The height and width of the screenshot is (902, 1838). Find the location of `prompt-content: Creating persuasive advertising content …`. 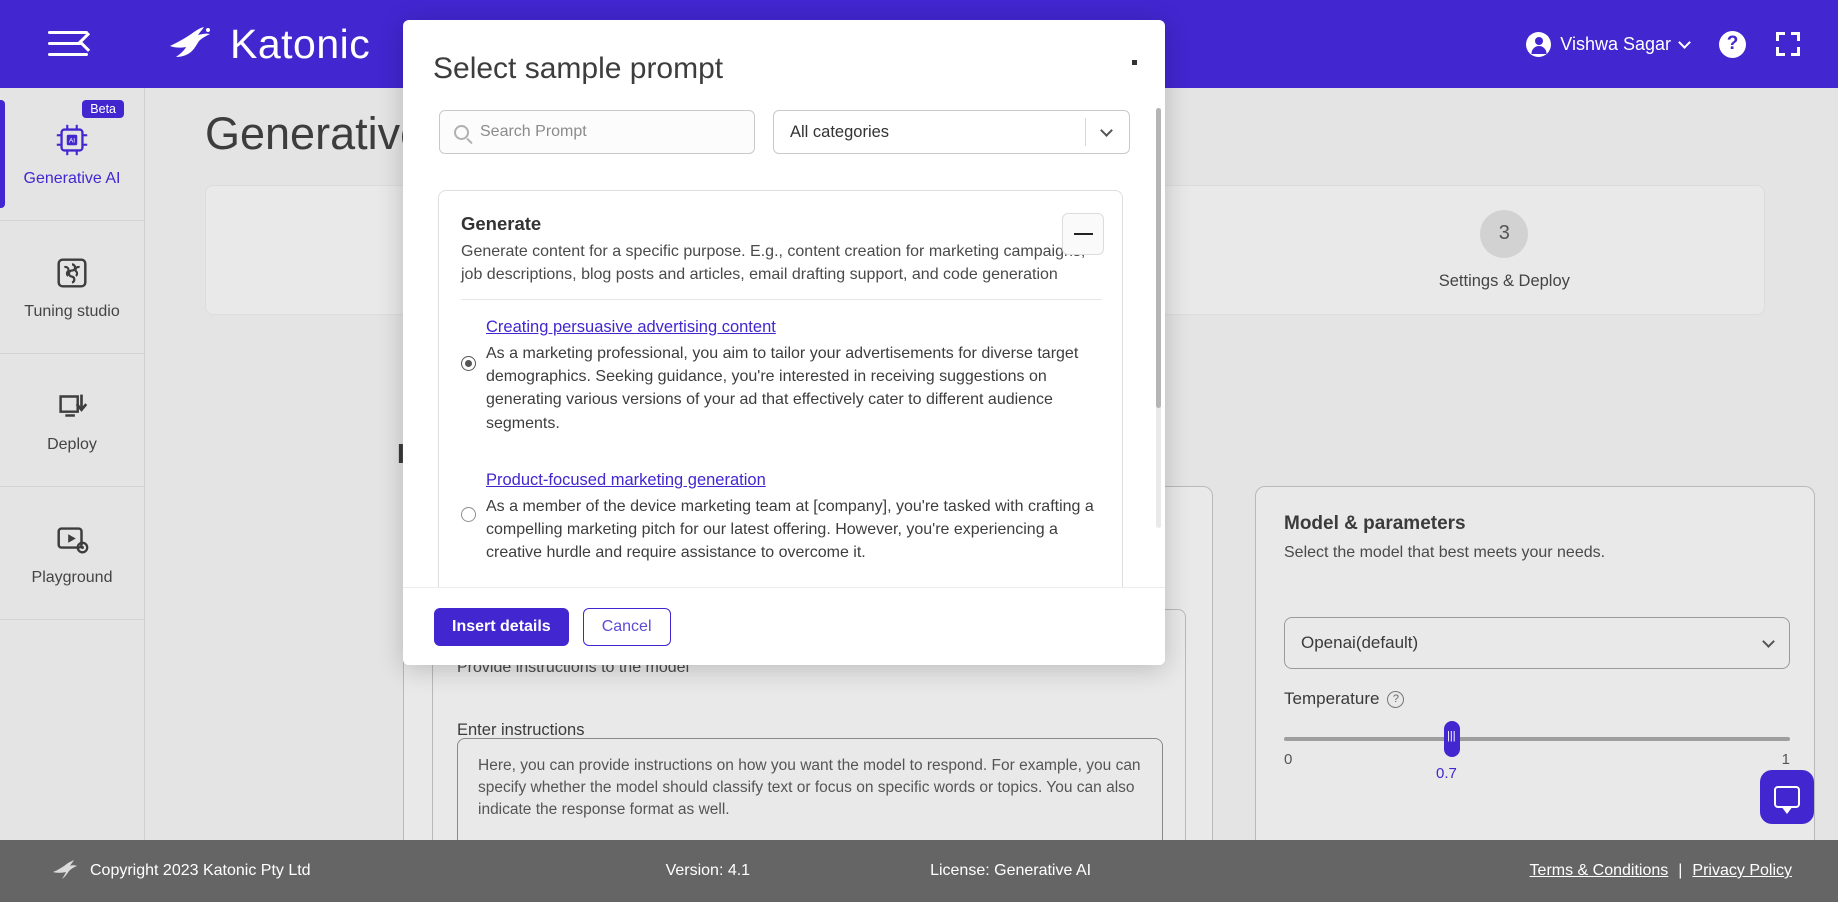

prompt-content: Creating persuasive advertising content … is located at coordinates (794, 376).